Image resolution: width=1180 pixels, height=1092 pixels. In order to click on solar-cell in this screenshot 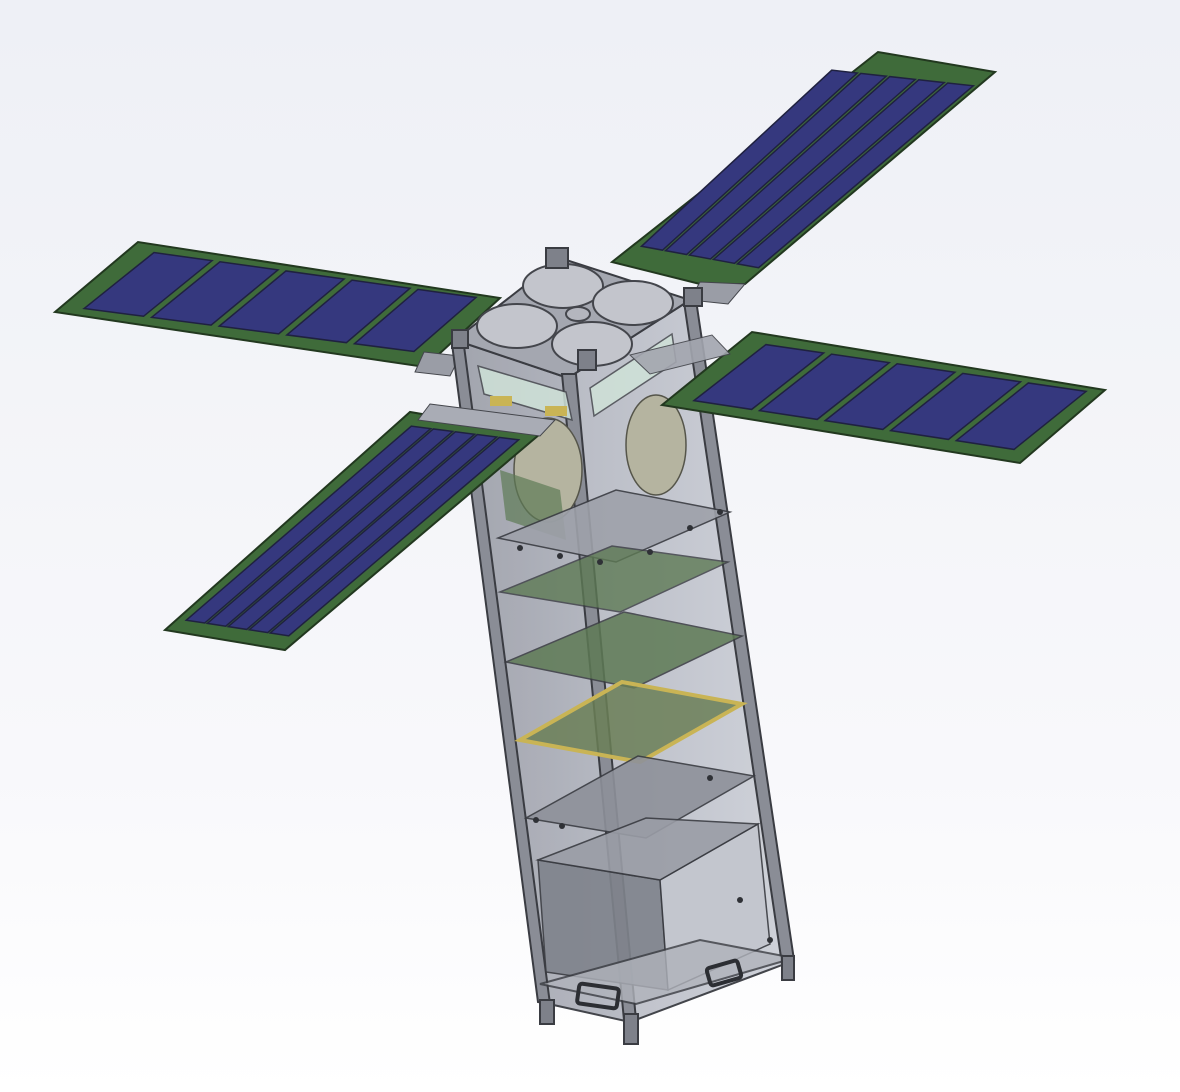, I will do `click(351, 530)`.